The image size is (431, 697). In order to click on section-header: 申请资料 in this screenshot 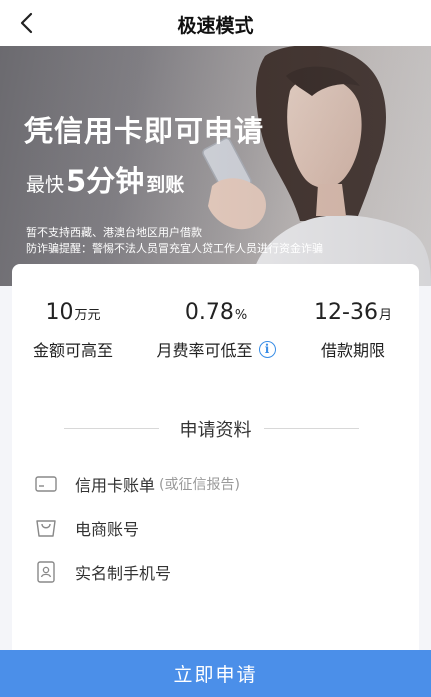, I will do `click(215, 428)`.